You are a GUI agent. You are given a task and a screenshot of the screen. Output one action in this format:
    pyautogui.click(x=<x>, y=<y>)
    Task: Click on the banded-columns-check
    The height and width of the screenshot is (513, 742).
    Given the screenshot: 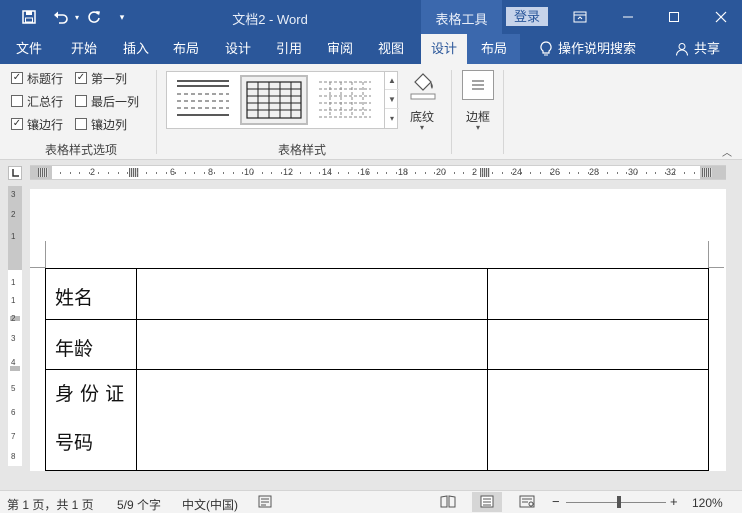 What is the action you would take?
    pyautogui.click(x=81, y=124)
    